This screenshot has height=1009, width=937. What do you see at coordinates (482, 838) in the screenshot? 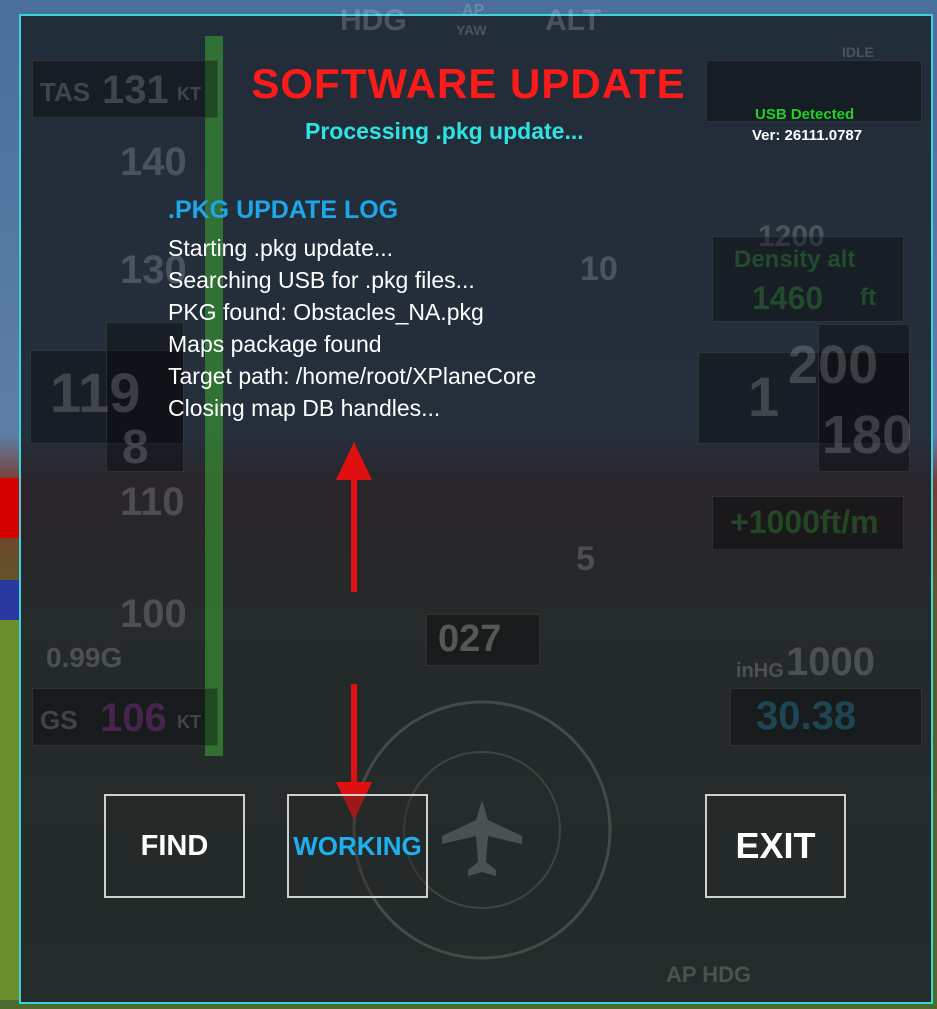
I see `airplane-icon` at bounding box center [482, 838].